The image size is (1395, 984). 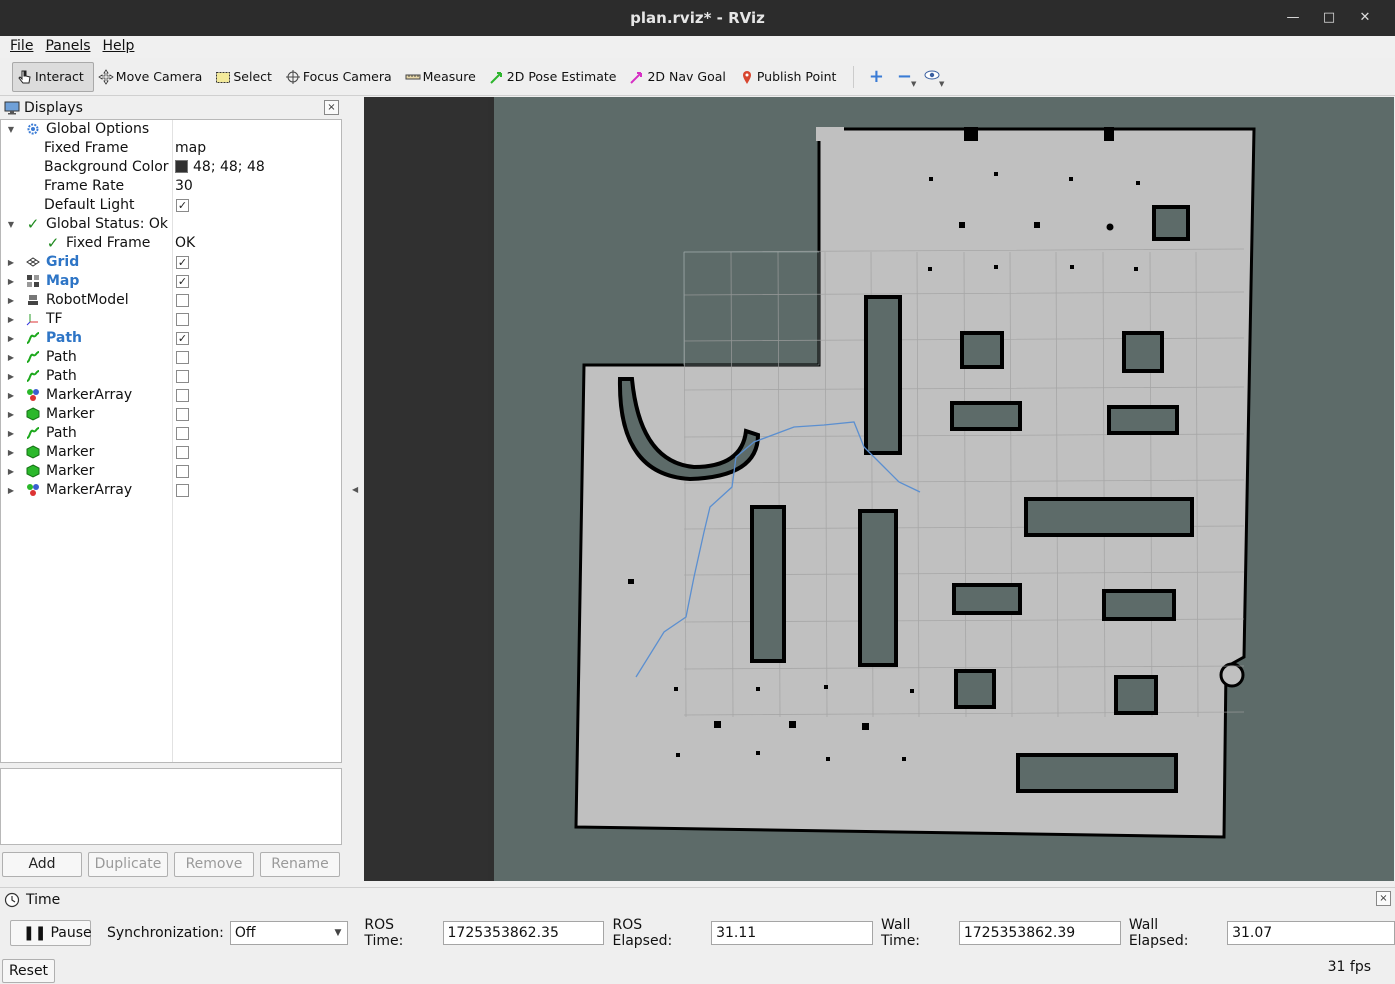 I want to click on interact-tool: Interact, so click(x=53, y=76).